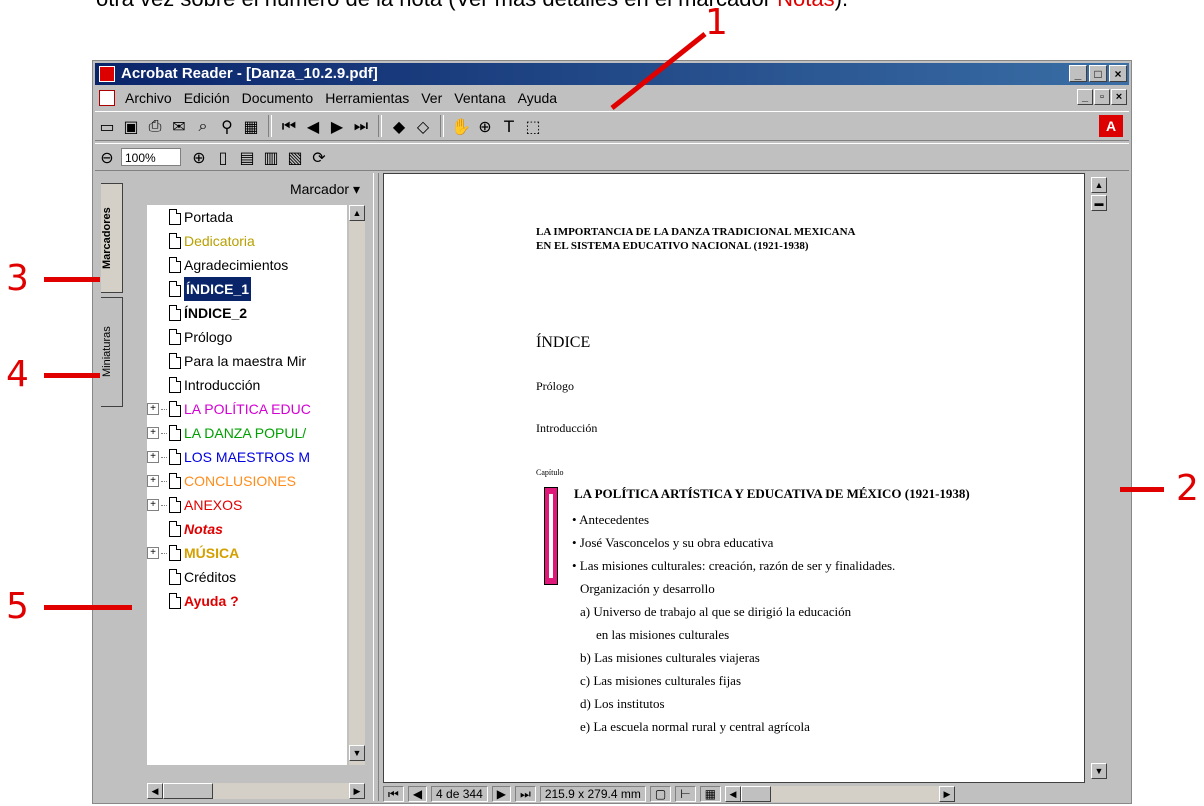  I want to click on callout-4: 4, so click(17, 374).